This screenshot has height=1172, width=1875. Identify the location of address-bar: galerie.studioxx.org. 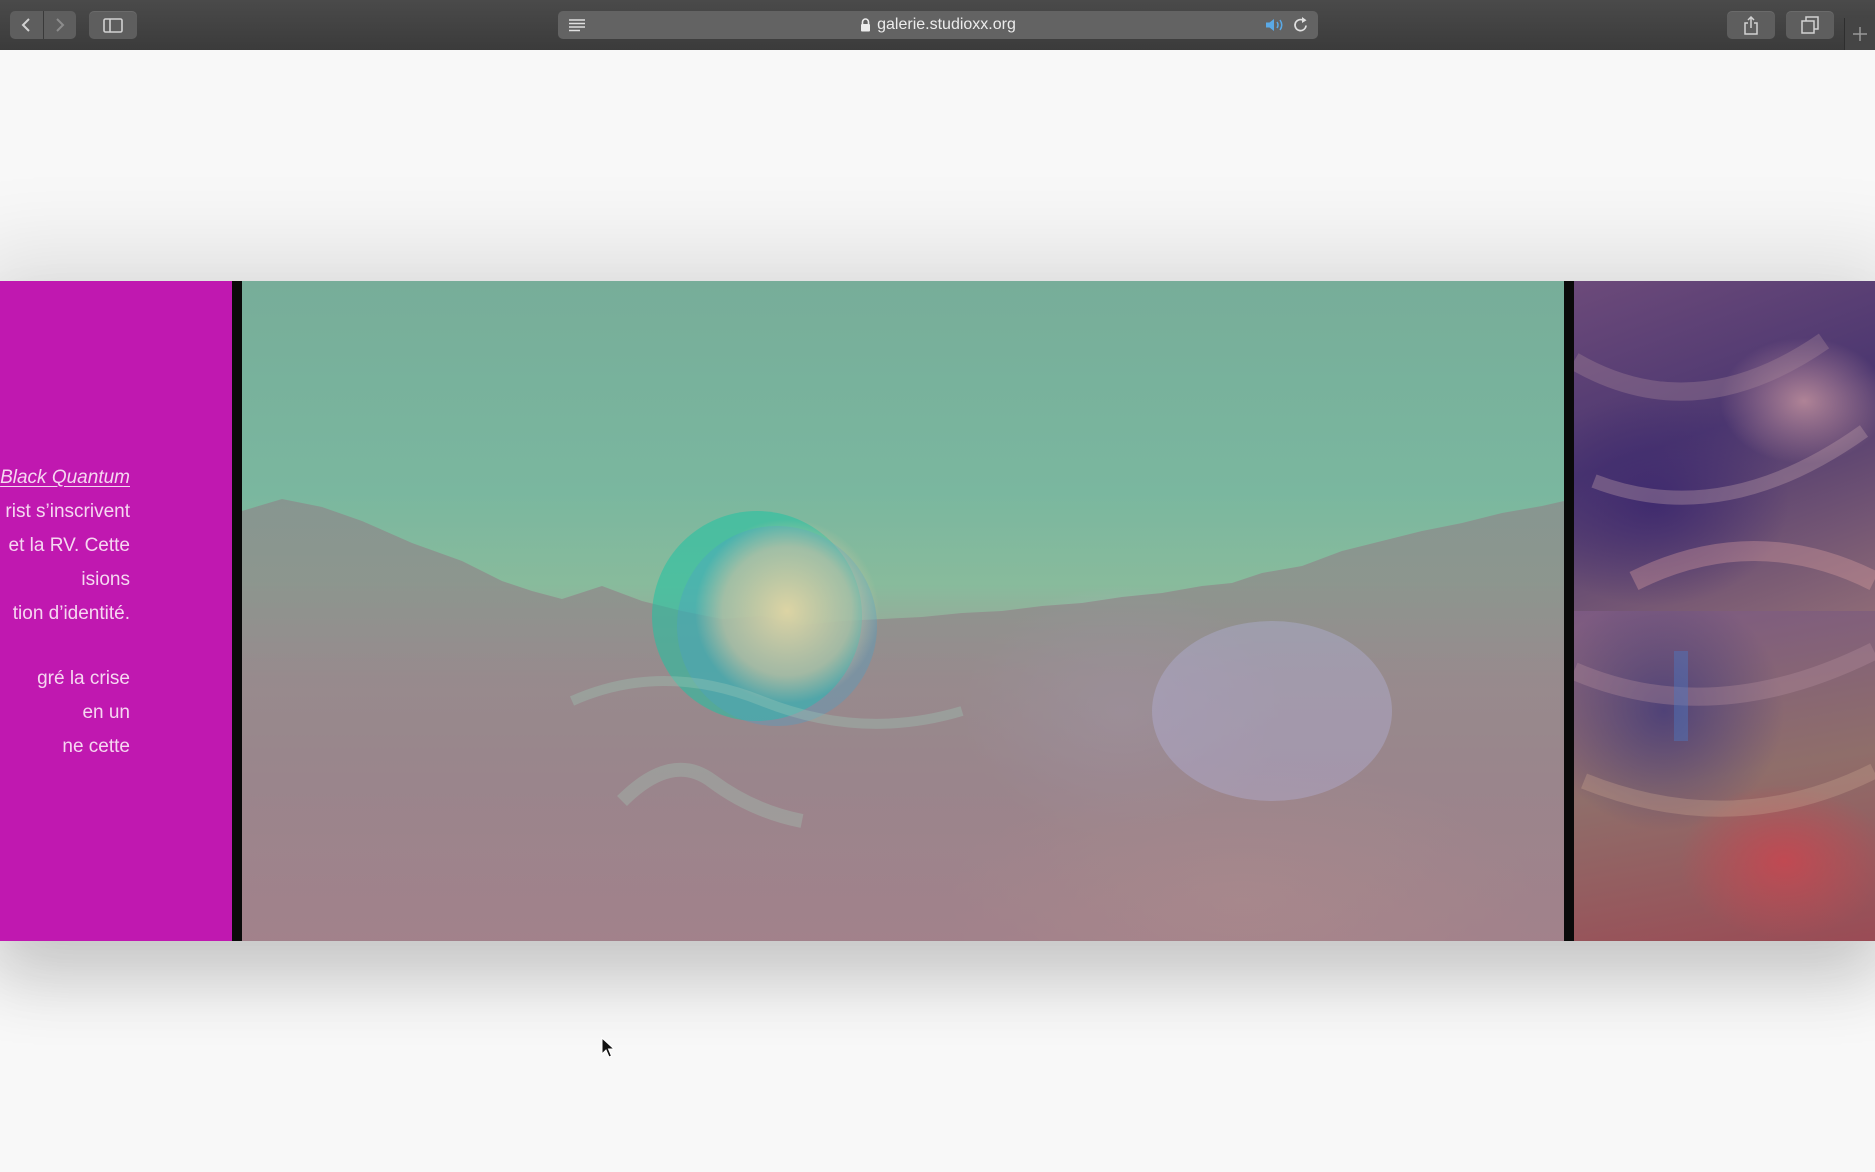
(938, 25).